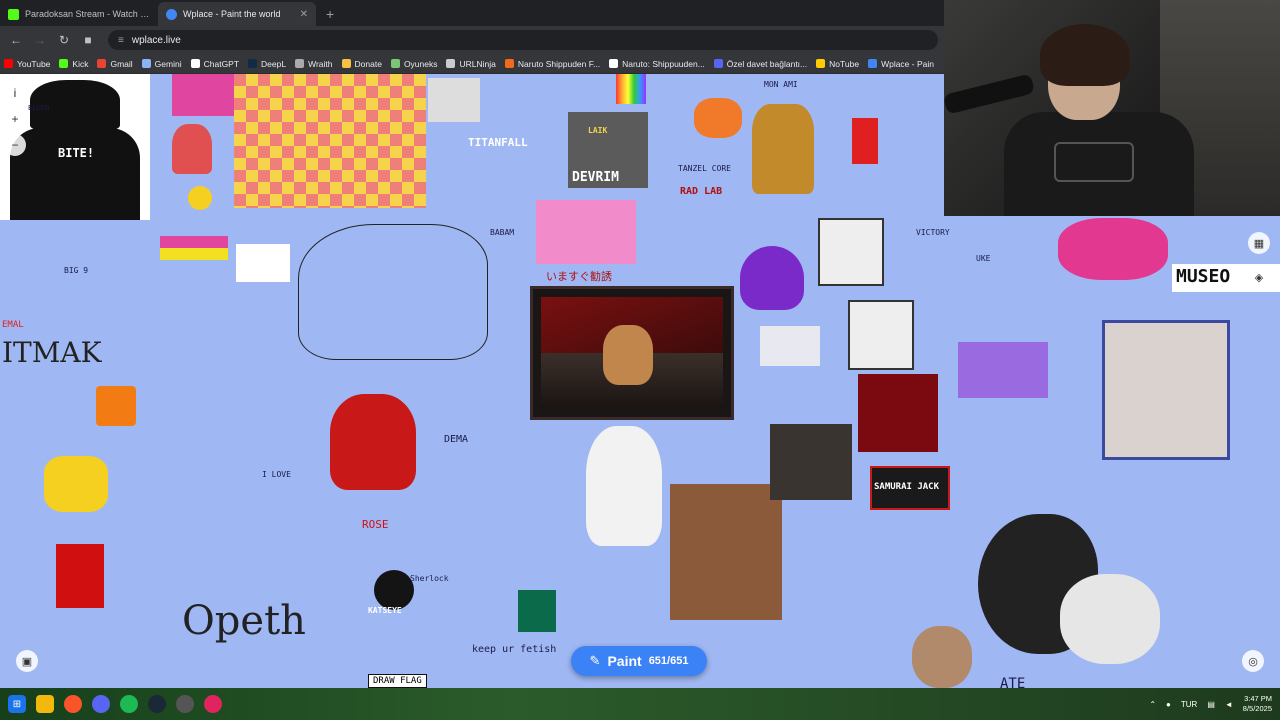 This screenshot has height=720, width=1280. What do you see at coordinates (213, 704) in the screenshot?
I see `record-icon` at bounding box center [213, 704].